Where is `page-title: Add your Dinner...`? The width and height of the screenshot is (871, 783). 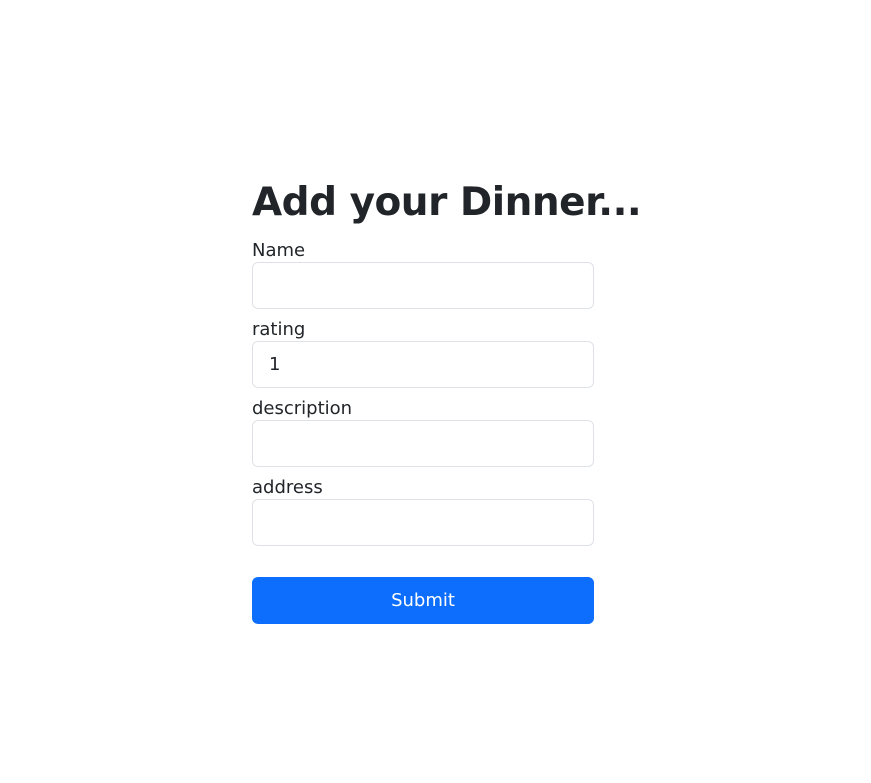 page-title: Add your Dinner... is located at coordinates (447, 202).